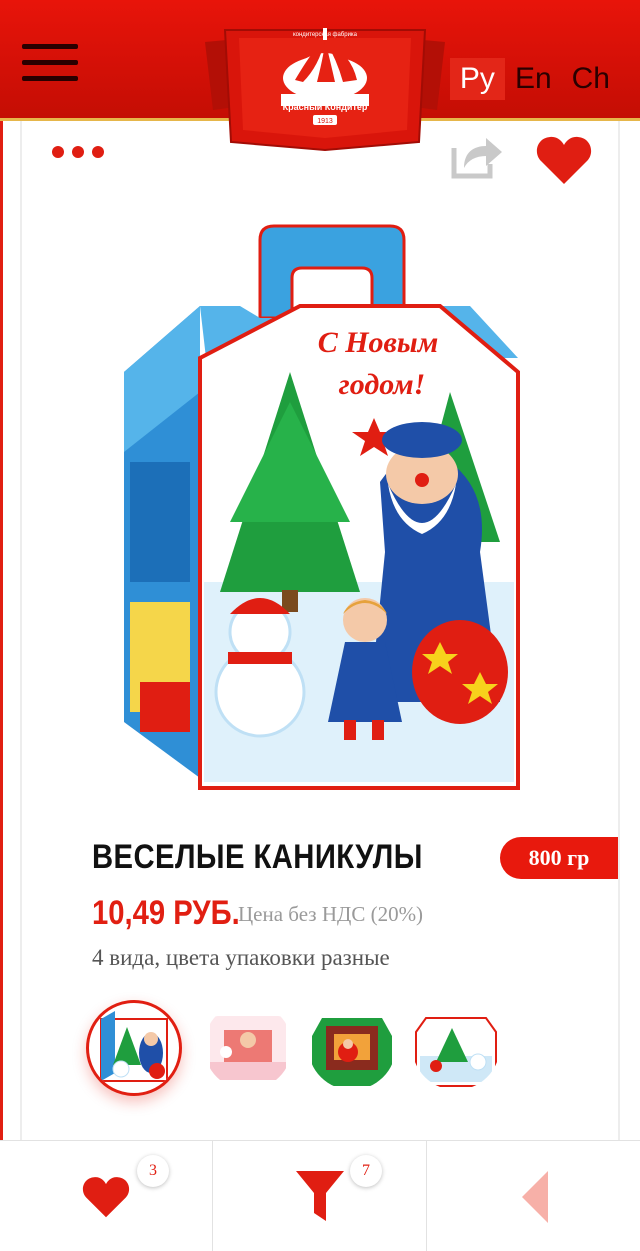  I want to click on lang-ru: Ру, so click(477, 79).